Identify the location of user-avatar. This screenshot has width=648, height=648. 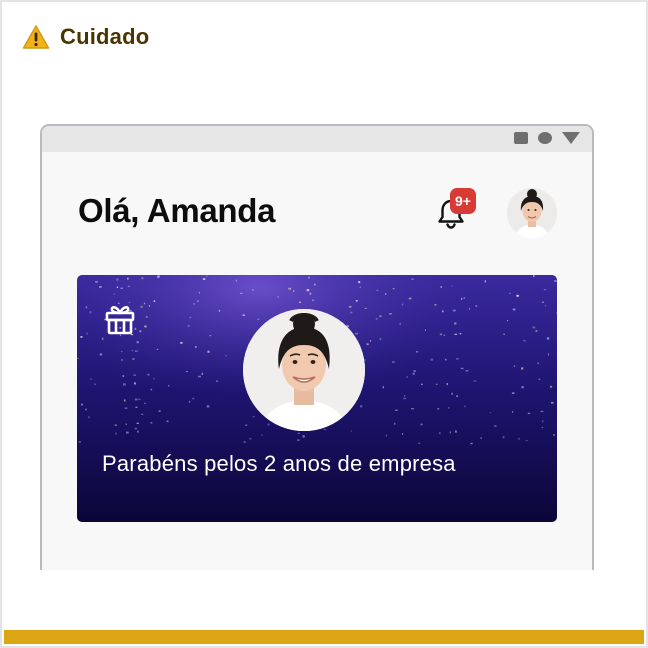
(532, 213).